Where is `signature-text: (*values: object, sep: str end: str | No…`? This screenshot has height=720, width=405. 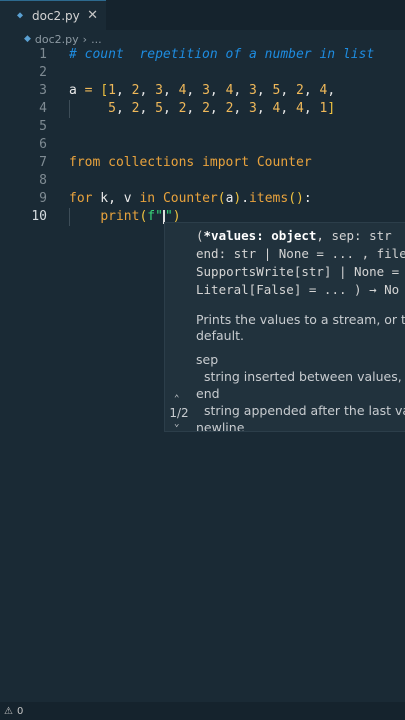
signature-text: (*values: object, sep: str end: str | No… is located at coordinates (300, 262).